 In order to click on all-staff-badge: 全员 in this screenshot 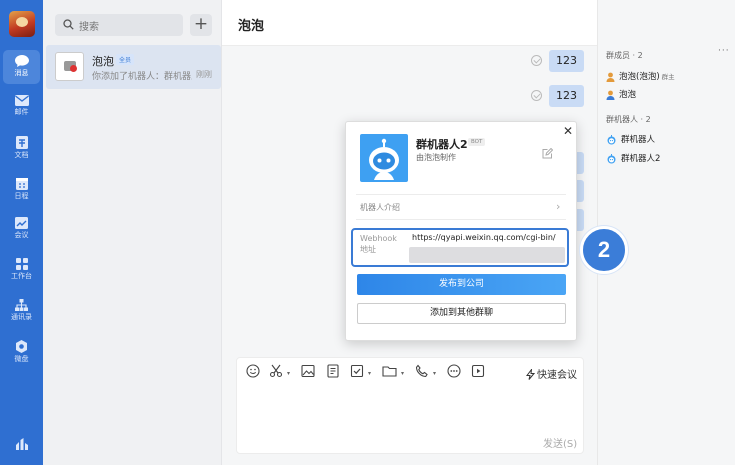, I will do `click(125, 59)`.